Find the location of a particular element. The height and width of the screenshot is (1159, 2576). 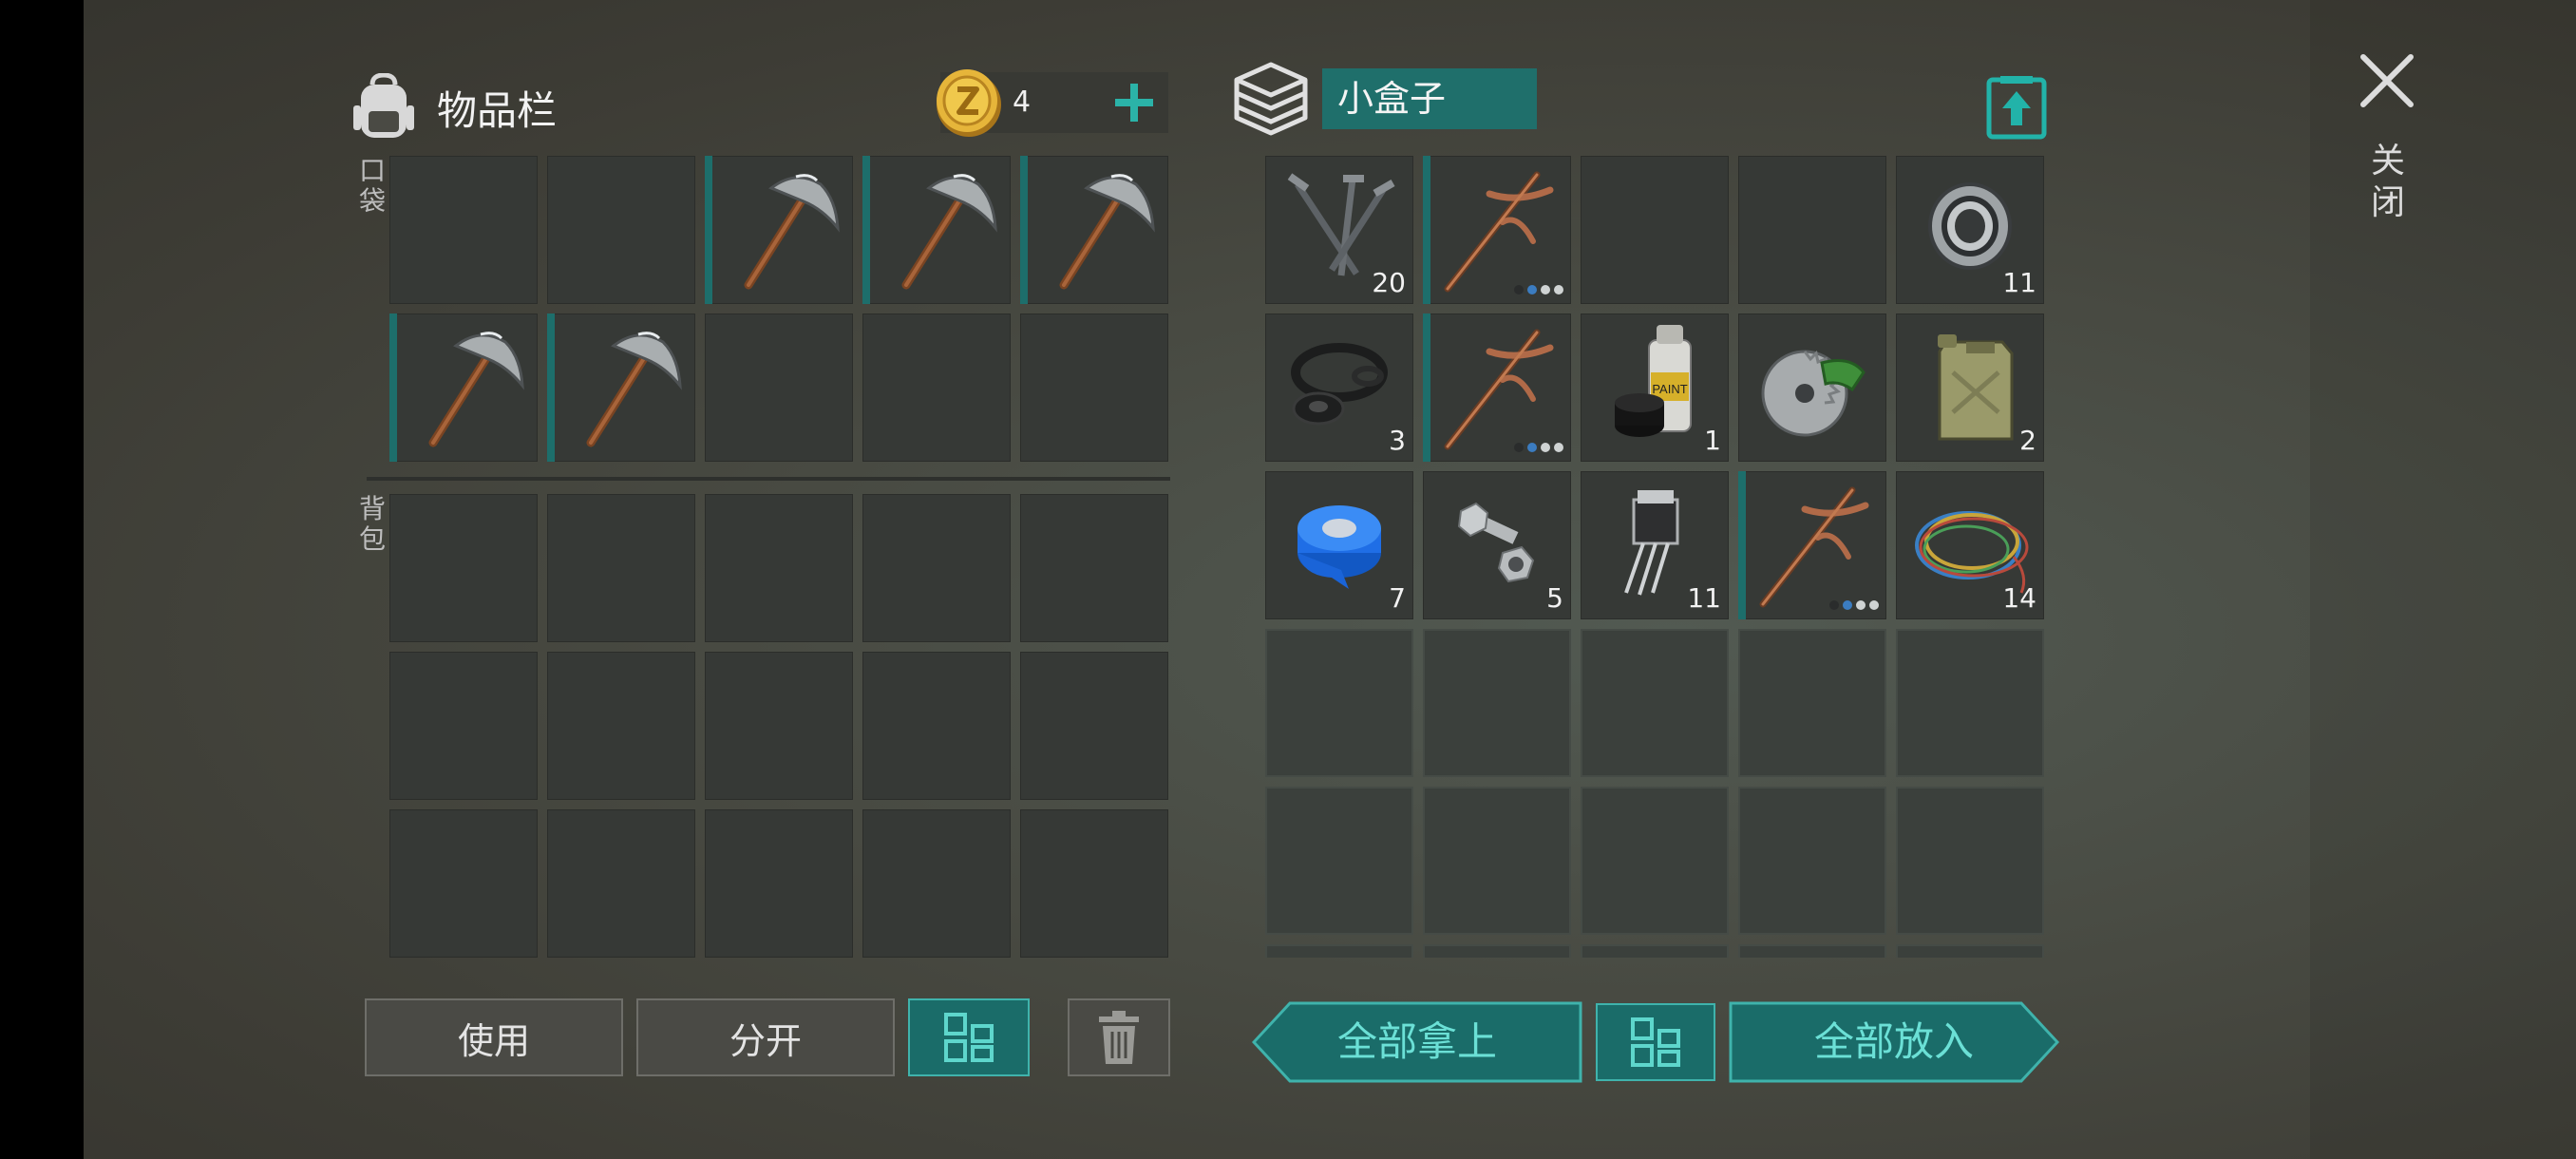

item-quantity: 3 is located at coordinates (1397, 440).